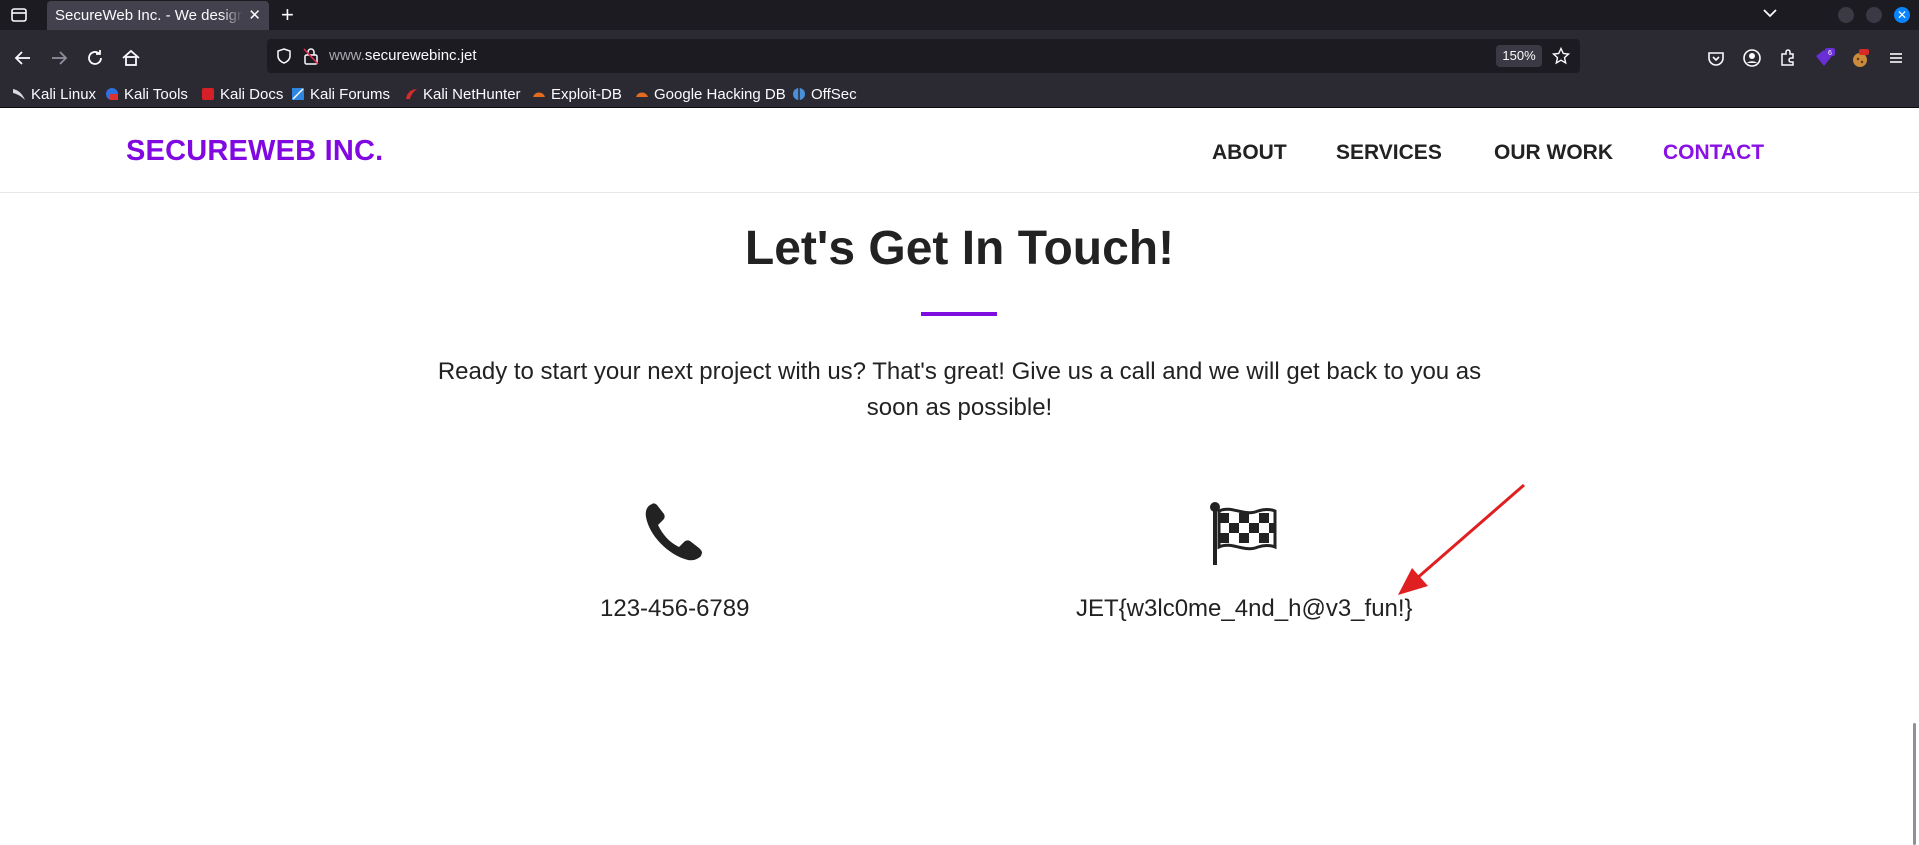  What do you see at coordinates (1902, 15) in the screenshot?
I see `window-close-button: ✕` at bounding box center [1902, 15].